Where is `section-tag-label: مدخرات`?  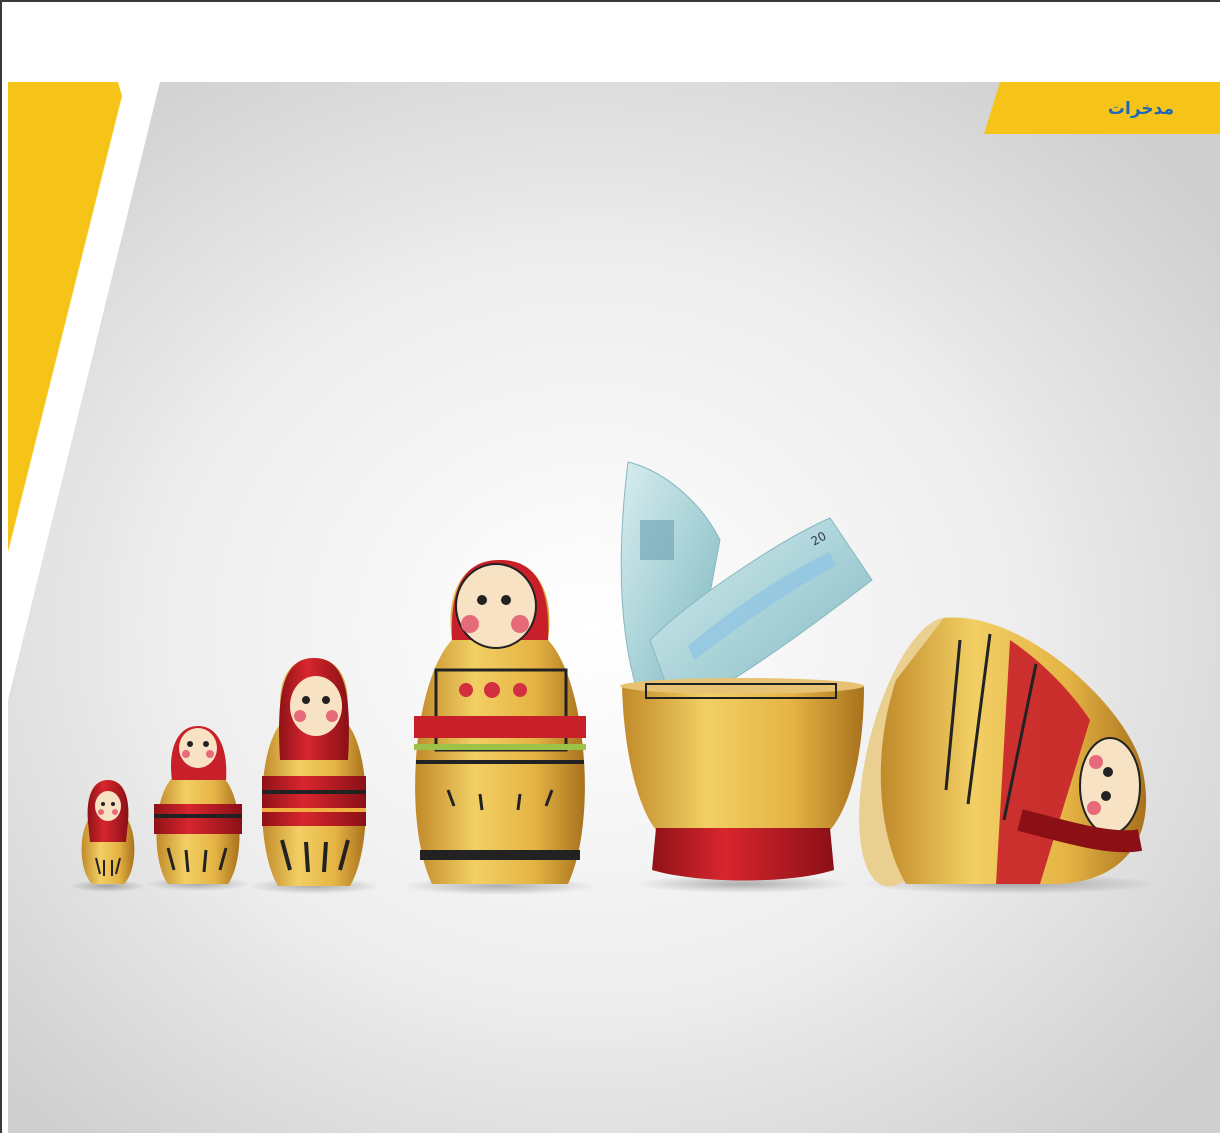
section-tag-label: مدخرات is located at coordinates (1140, 109).